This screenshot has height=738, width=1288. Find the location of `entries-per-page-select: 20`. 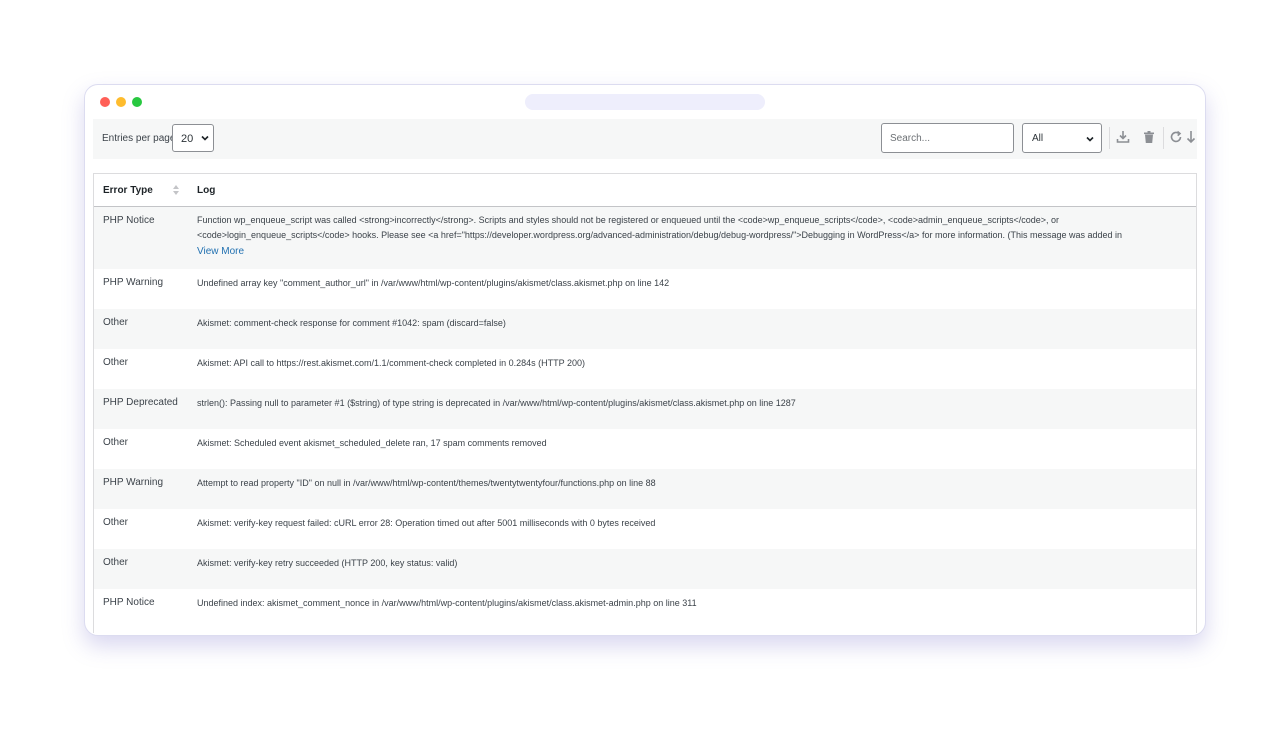

entries-per-page-select: 20 is located at coordinates (193, 138).